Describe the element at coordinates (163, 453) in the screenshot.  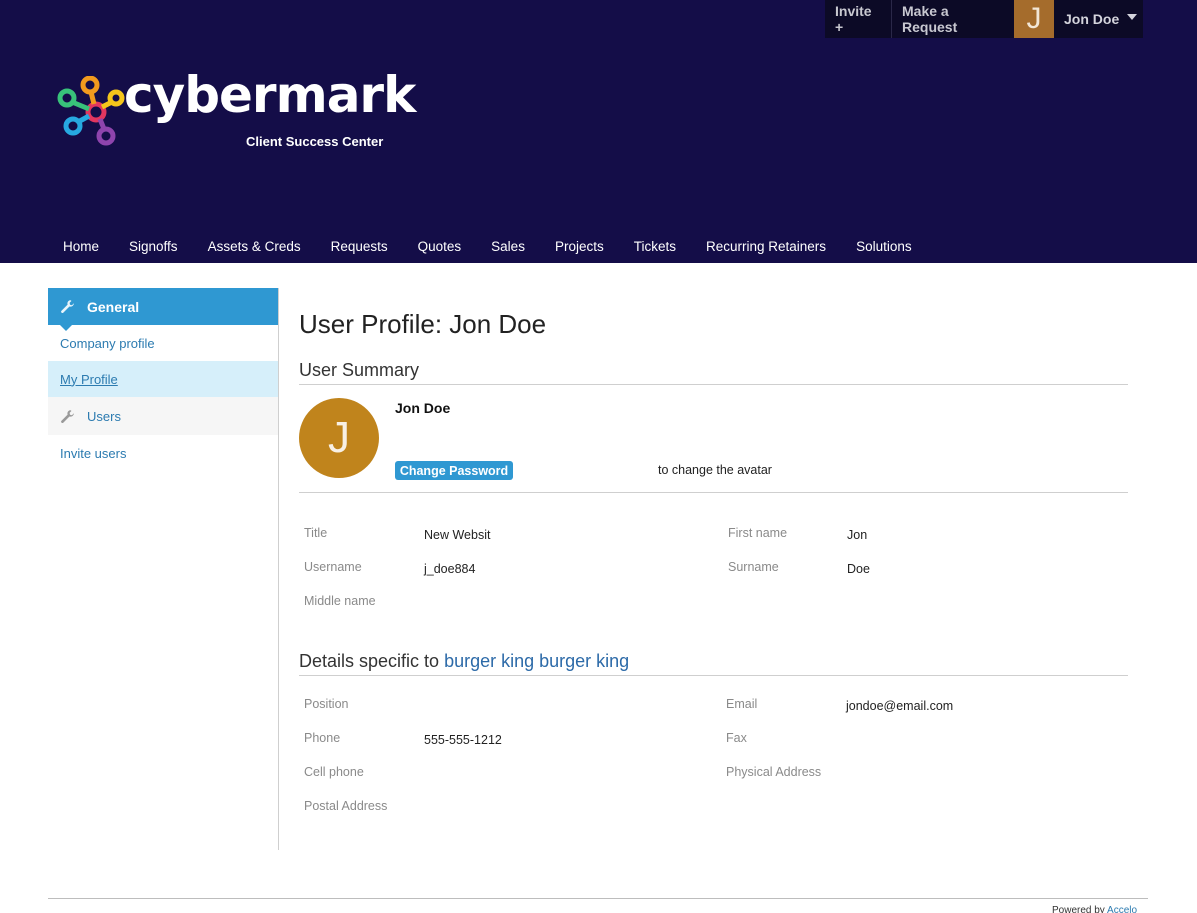
I see `sidebar-item-invite-users: Invite users` at that location.